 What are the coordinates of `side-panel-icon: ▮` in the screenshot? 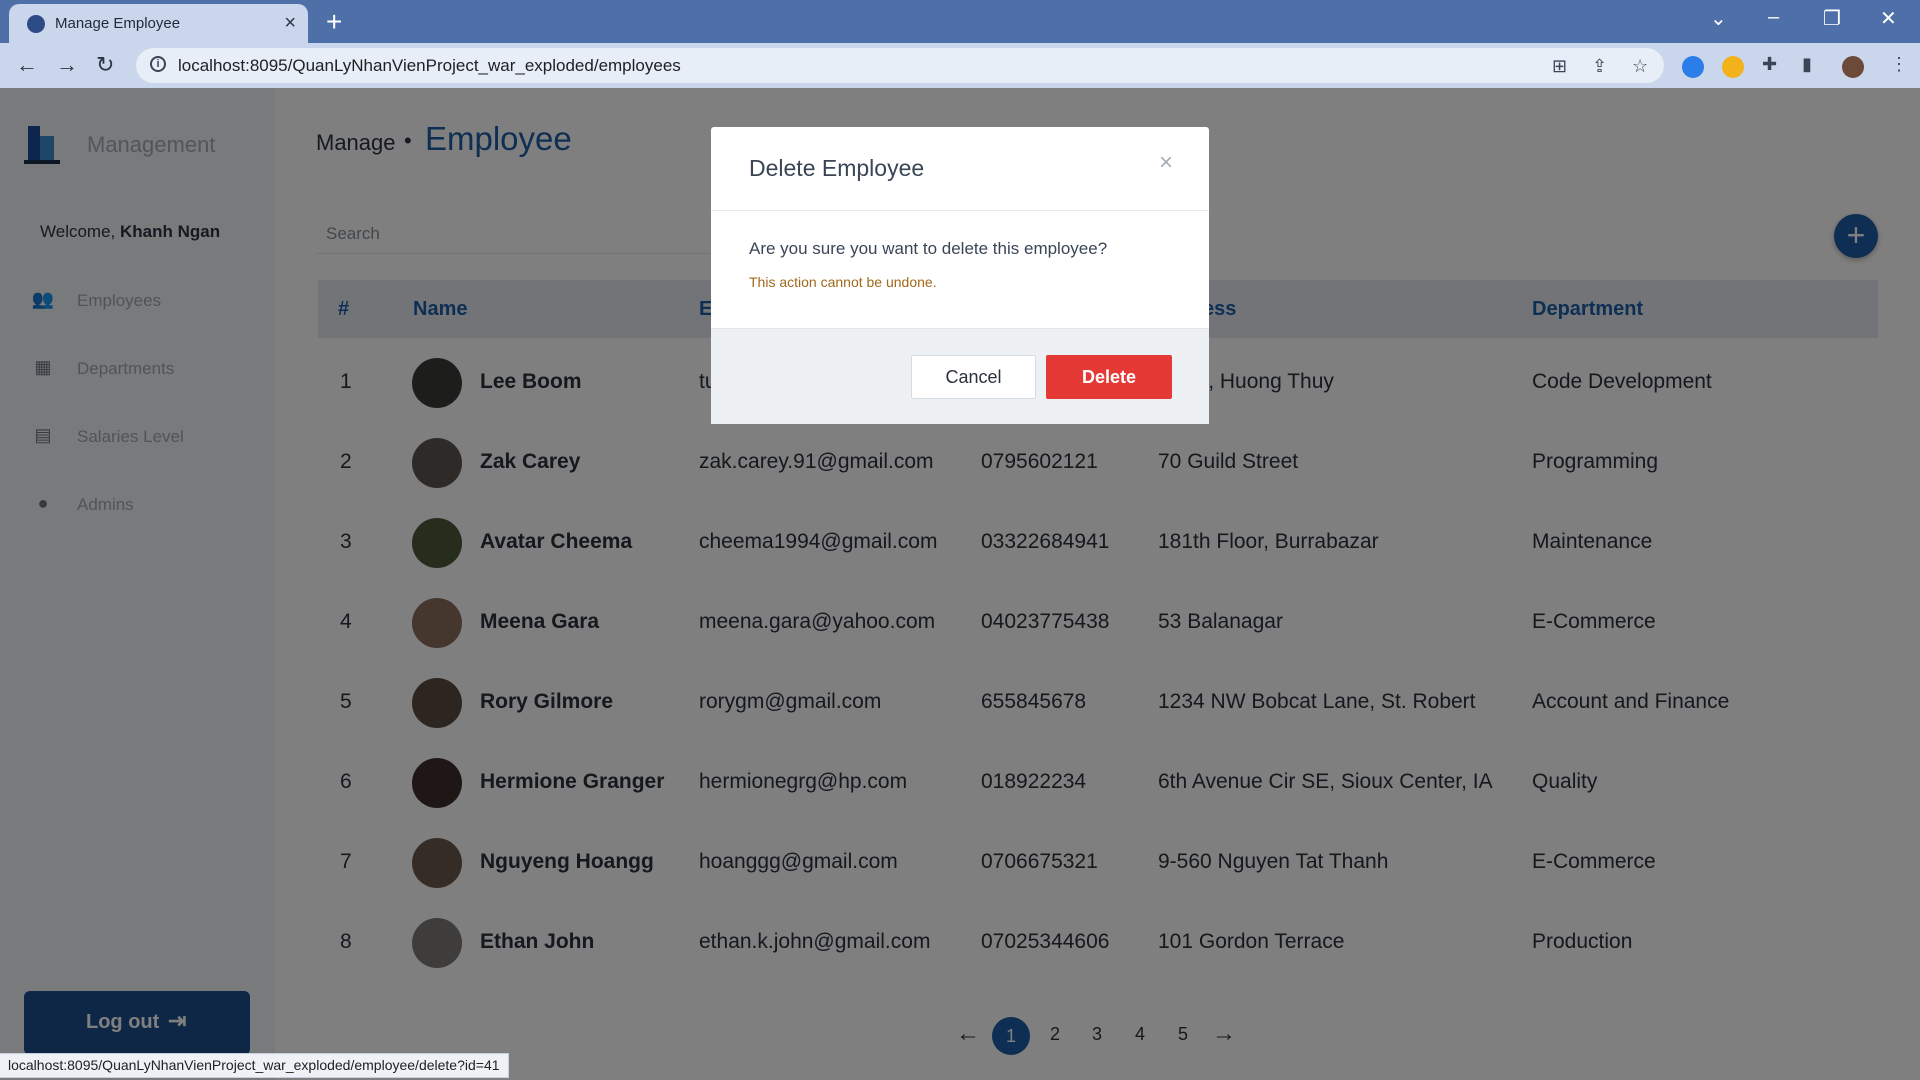 It's located at (1807, 64).